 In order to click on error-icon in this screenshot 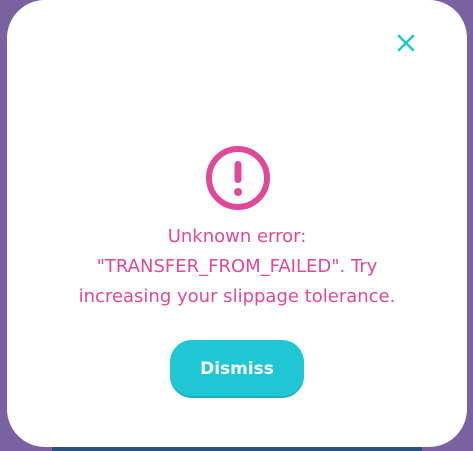, I will do `click(238, 178)`.